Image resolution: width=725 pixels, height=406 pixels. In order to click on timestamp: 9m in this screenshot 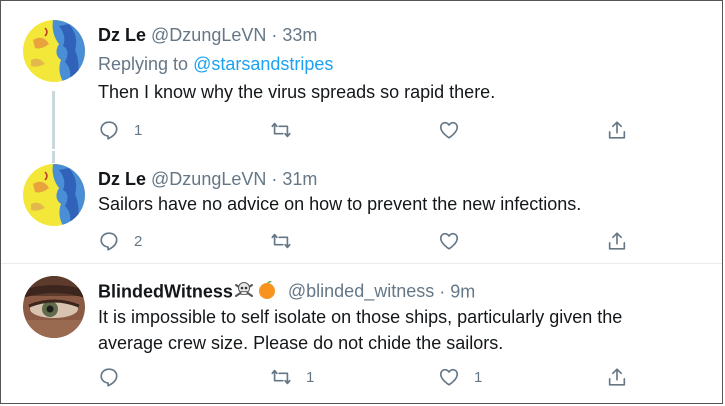, I will do `click(462, 291)`.